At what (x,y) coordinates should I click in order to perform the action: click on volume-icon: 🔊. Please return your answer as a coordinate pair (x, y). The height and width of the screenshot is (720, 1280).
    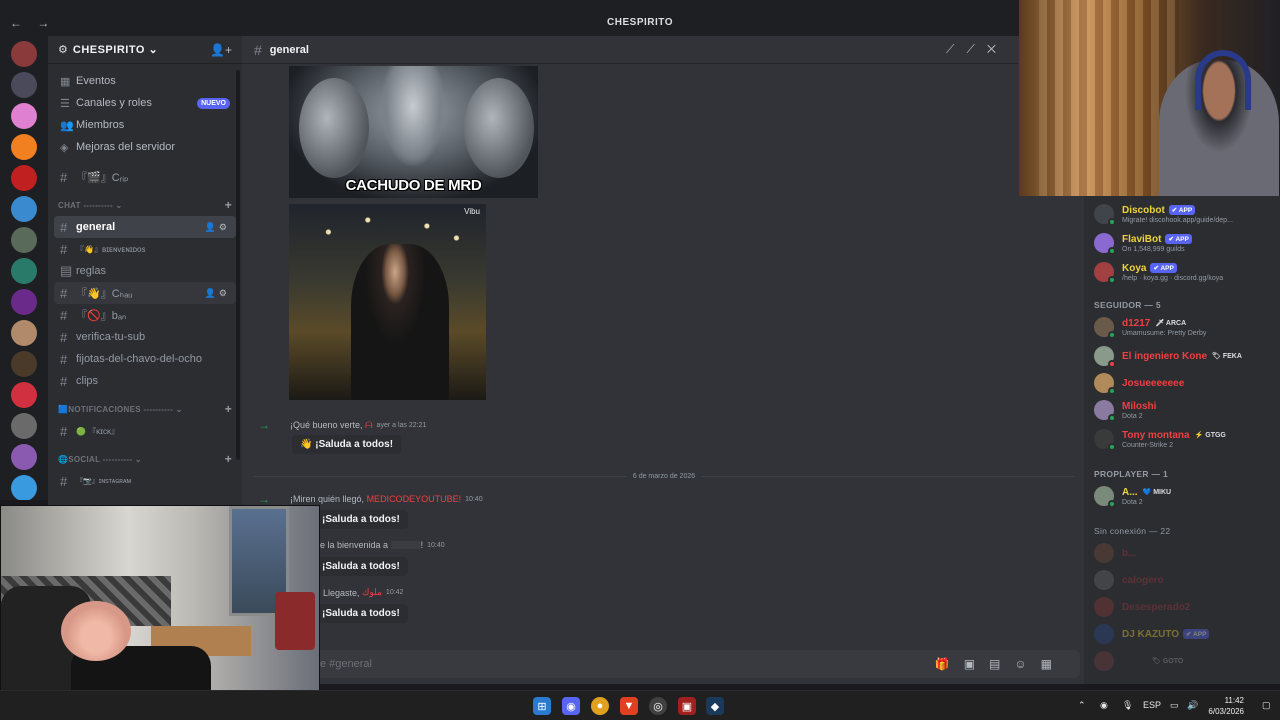
    Looking at the image, I should click on (1192, 705).